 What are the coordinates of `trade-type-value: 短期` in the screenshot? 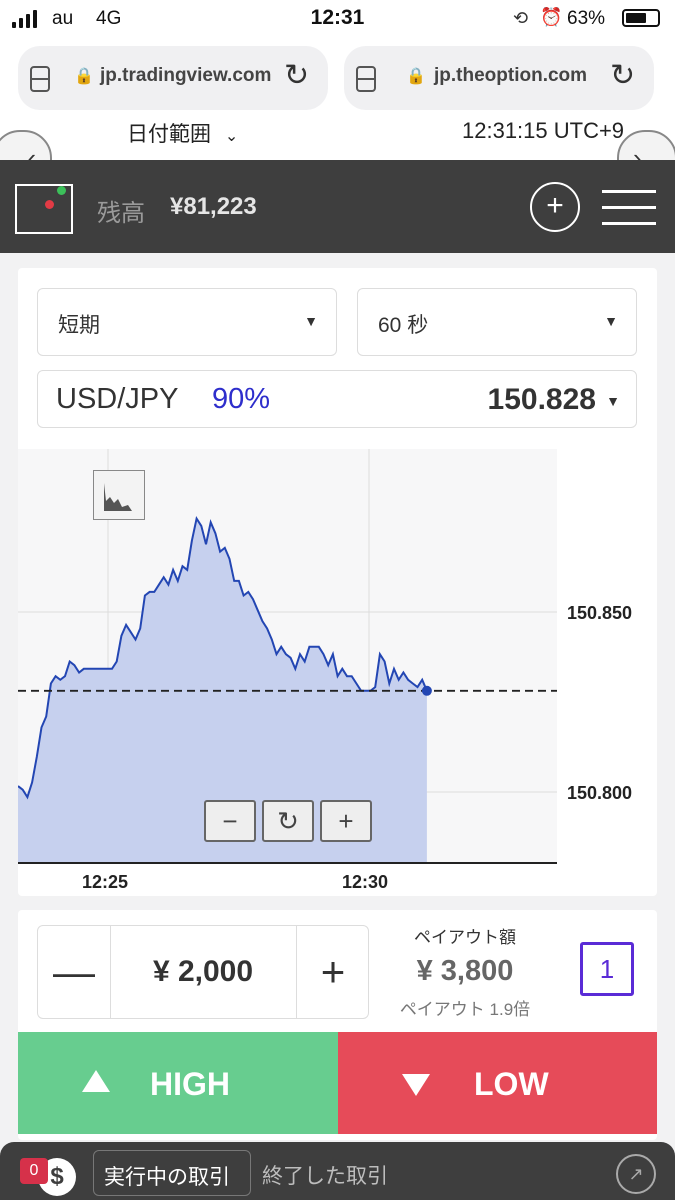 It's located at (79, 325).